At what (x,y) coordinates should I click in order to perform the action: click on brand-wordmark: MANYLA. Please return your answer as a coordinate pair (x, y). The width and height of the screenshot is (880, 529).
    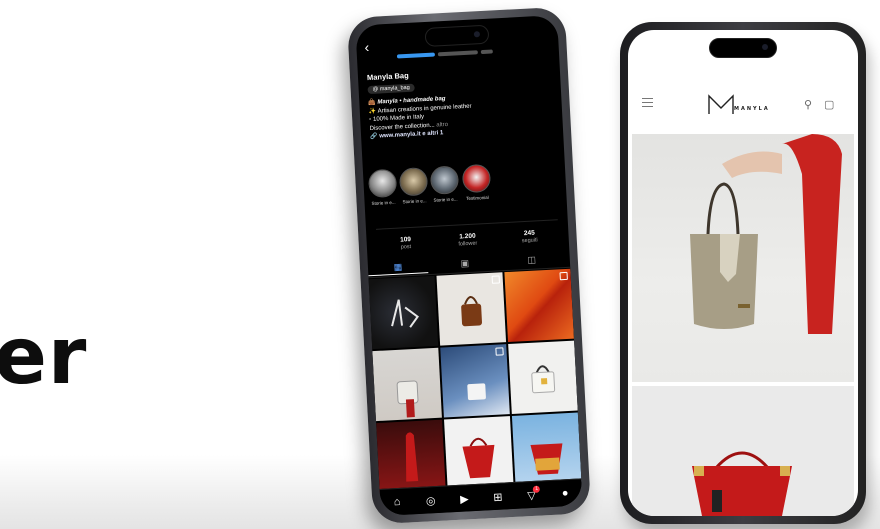
    Looking at the image, I should click on (752, 109).